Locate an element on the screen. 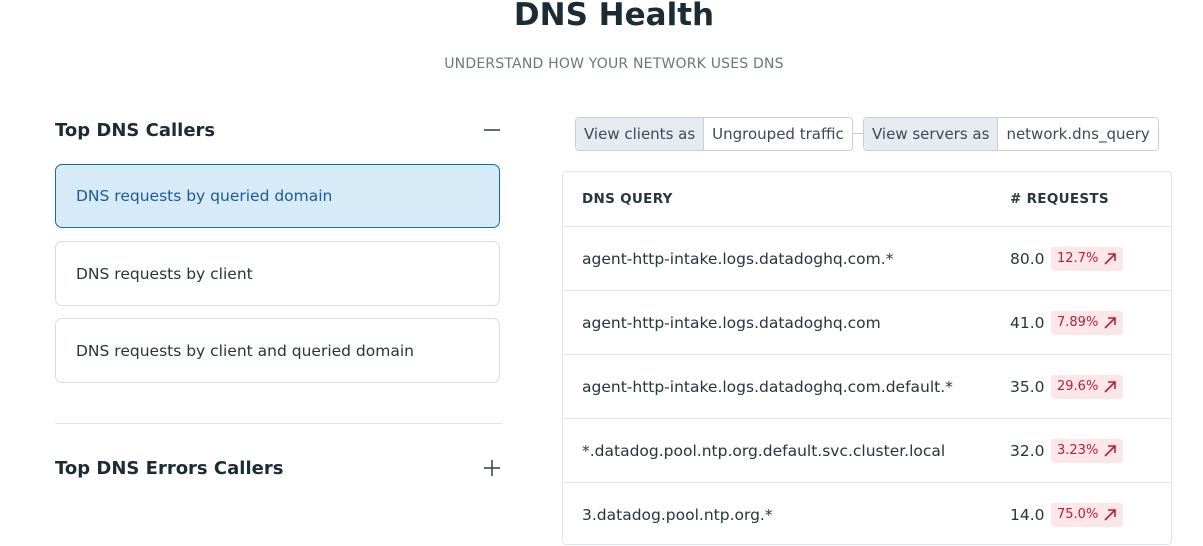 This screenshot has width=1203, height=546. dns-query-cell: agent-http-intake.logs.datadoghq.com.* is located at coordinates (738, 258).